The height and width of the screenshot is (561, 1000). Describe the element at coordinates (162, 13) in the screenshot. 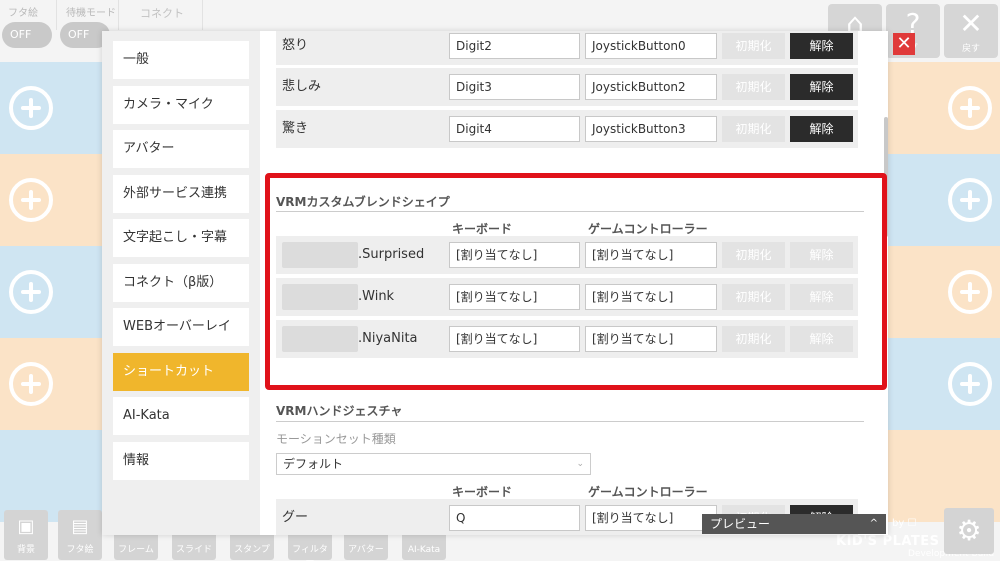

I see `connect-label: コネクト` at that location.